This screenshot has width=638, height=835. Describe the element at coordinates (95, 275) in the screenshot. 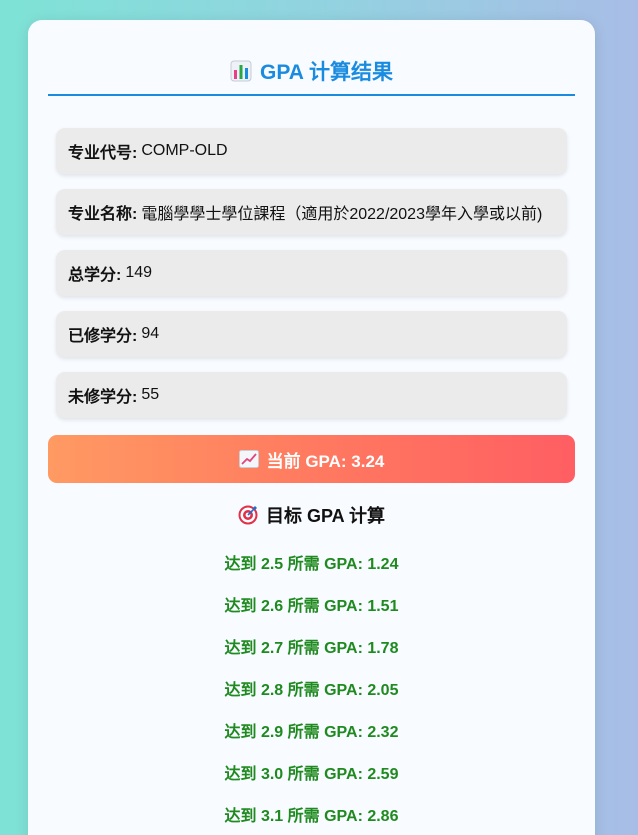

I see `info-label: 总学分:` at that location.